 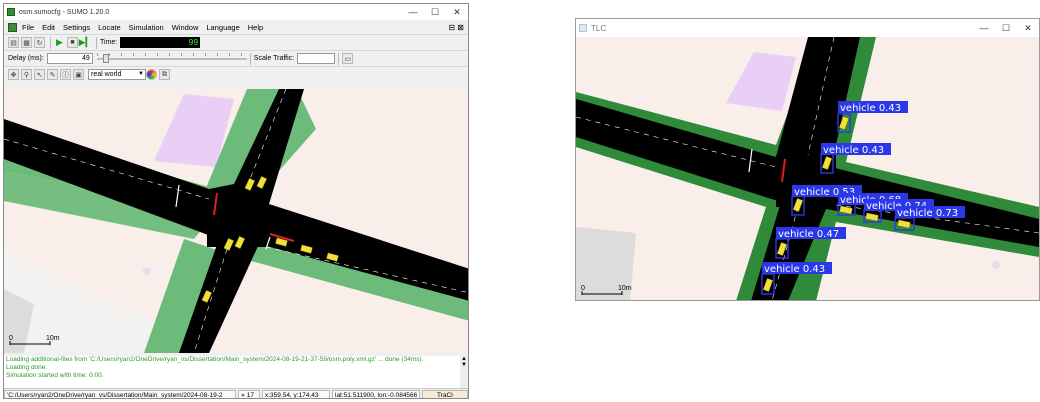 I want to click on cursor-latlon: lat:51.511900, lon:-0.084566, so click(x=376, y=393).